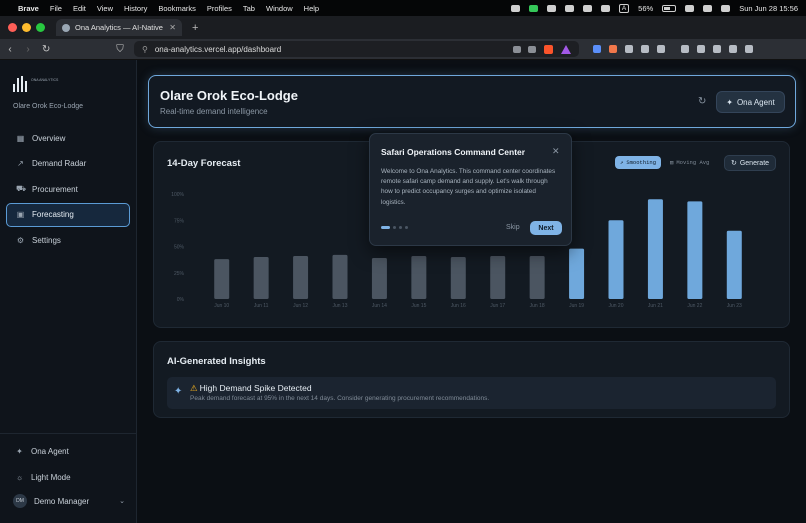  I want to click on menu-edit: Edit, so click(79, 8).